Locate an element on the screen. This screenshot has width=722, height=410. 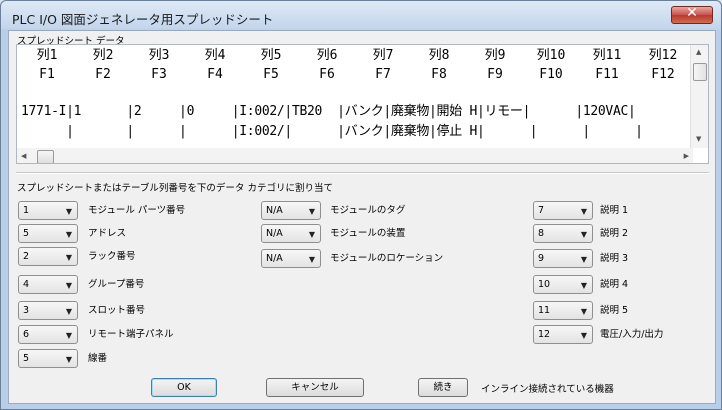
column-name: 列6 is located at coordinates (327, 55).